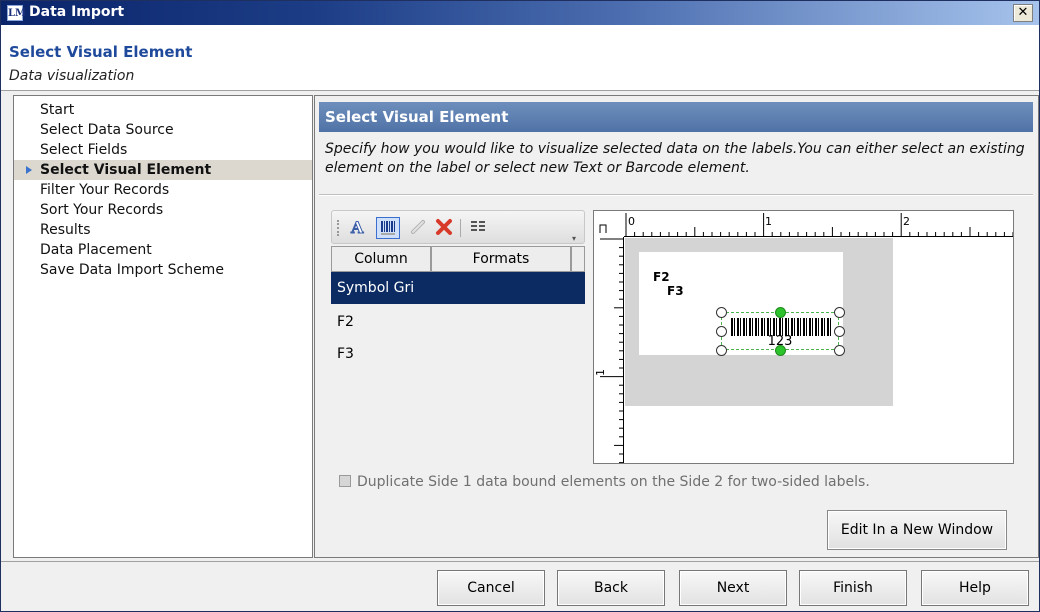  I want to click on nav-item-select-data-source: Select Data Source, so click(163, 130).